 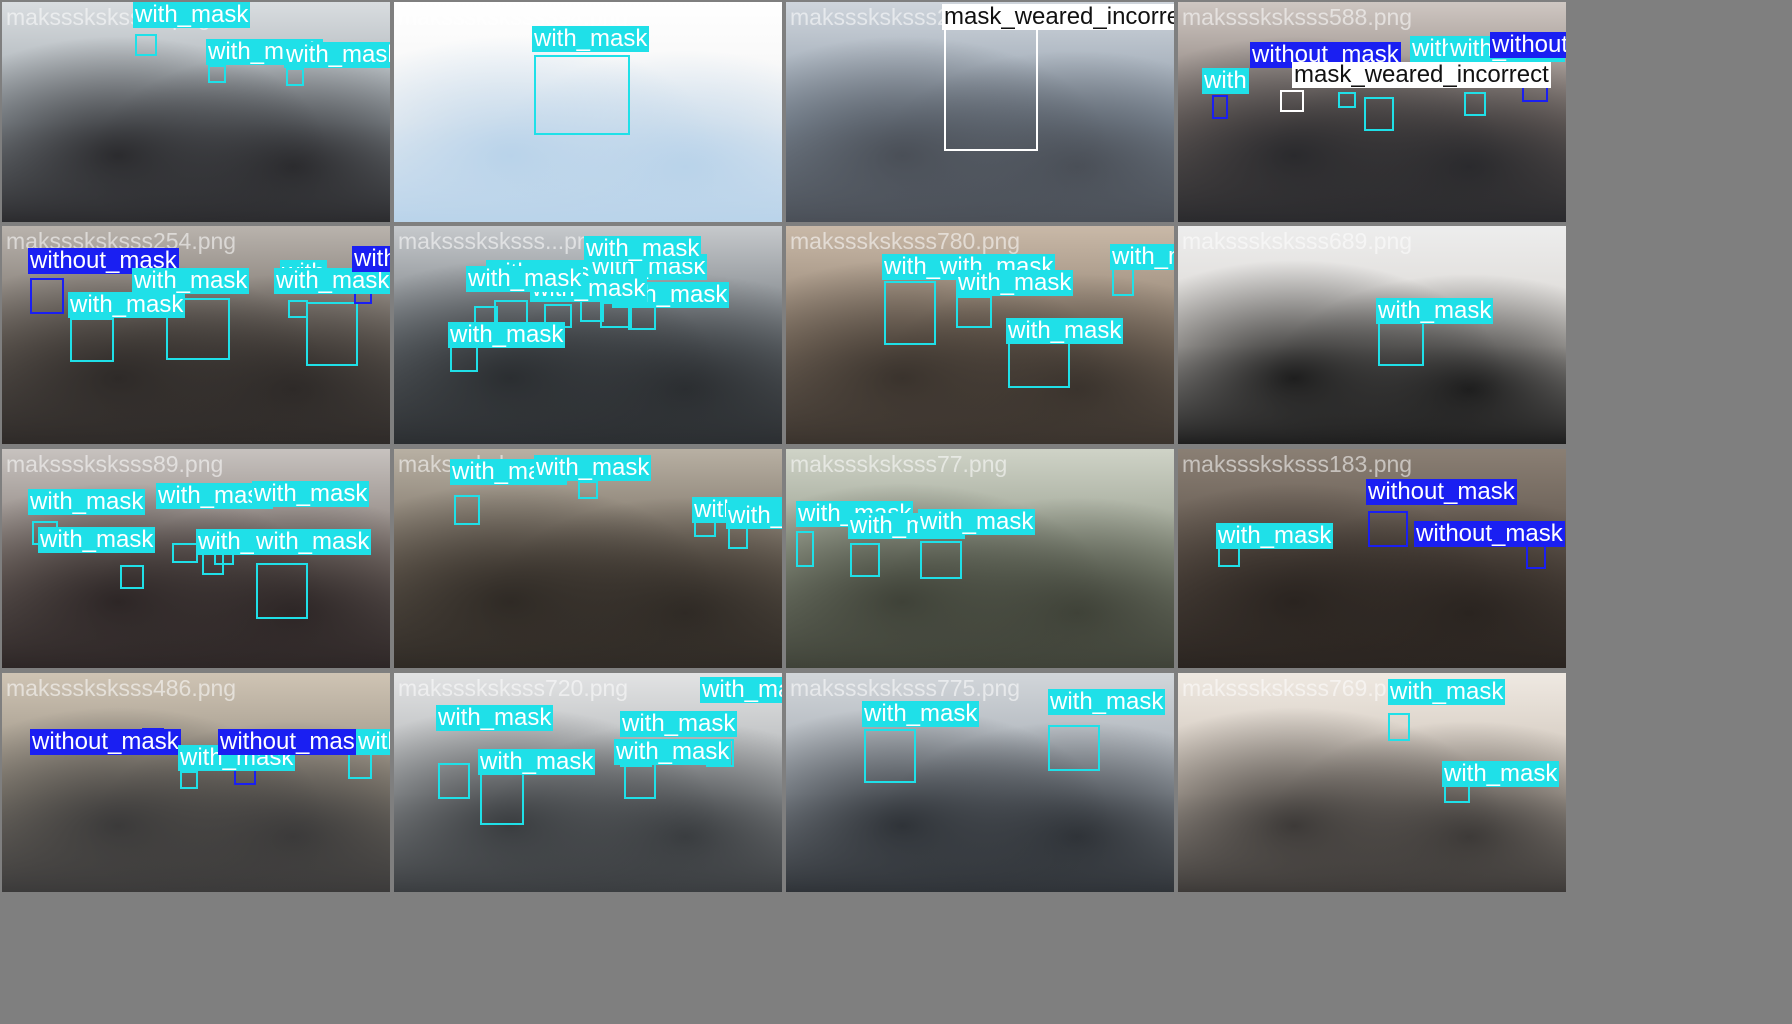 I want to click on image-tile: maksssksksss394.png with_mask, so click(x=588, y=112).